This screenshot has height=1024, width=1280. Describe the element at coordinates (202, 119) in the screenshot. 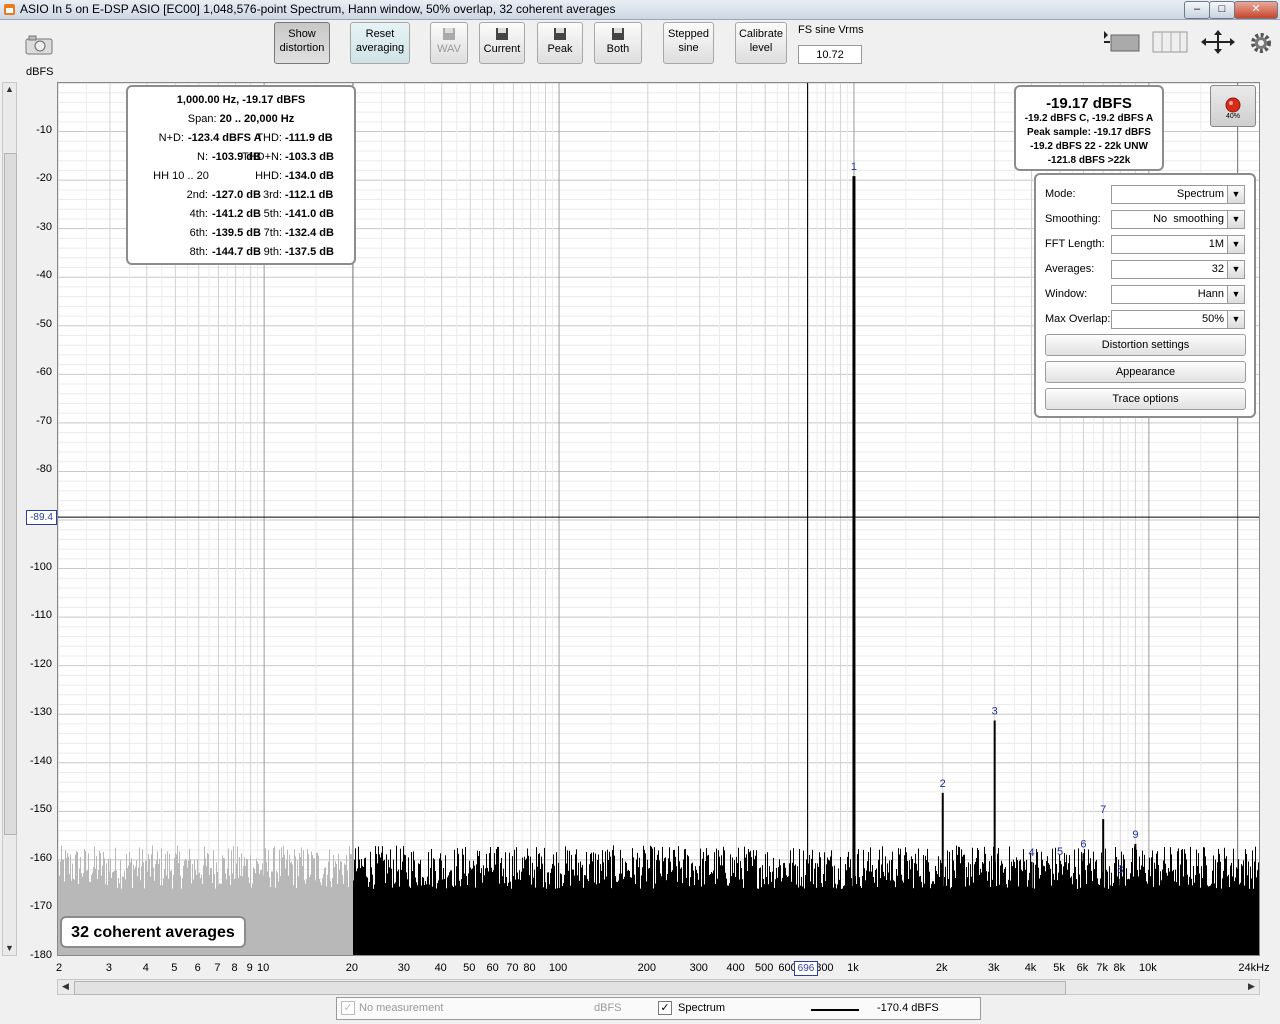

I see `span-label: Span:` at that location.